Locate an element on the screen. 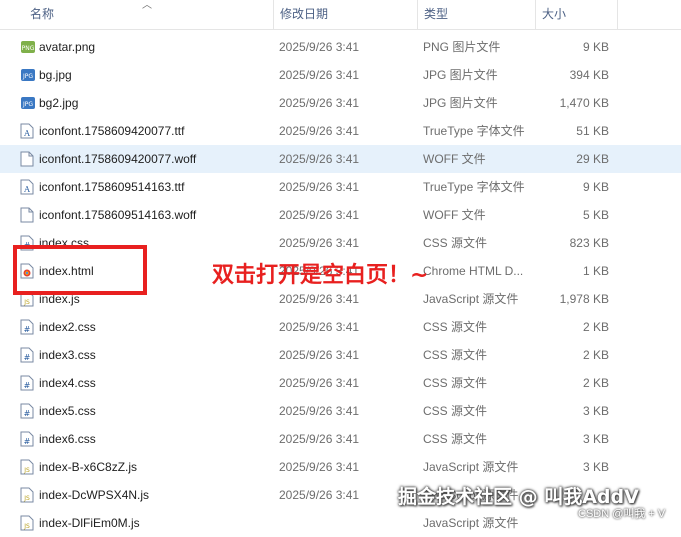 This screenshot has height=537, width=681. file-type: WOFF 文件 is located at coordinates (454, 159).